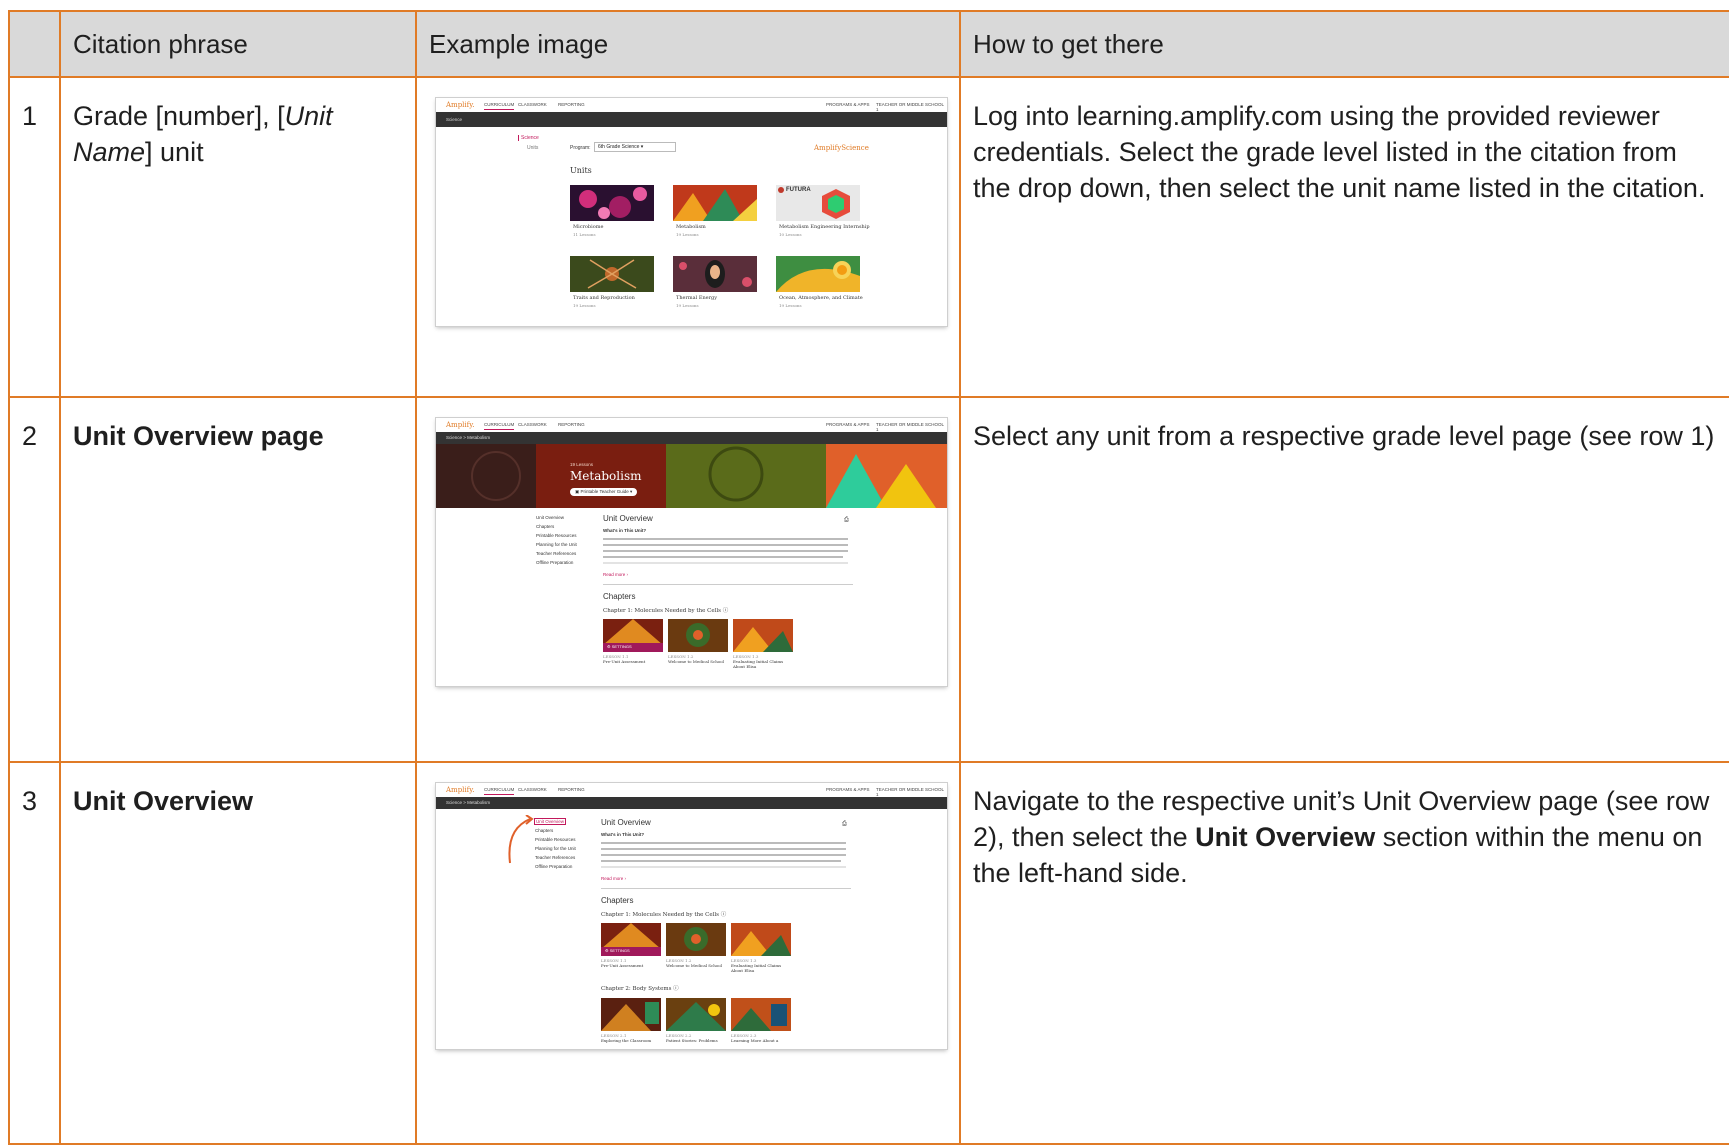 This screenshot has width=1729, height=1145. I want to click on futura-label: FUTURA, so click(798, 190).